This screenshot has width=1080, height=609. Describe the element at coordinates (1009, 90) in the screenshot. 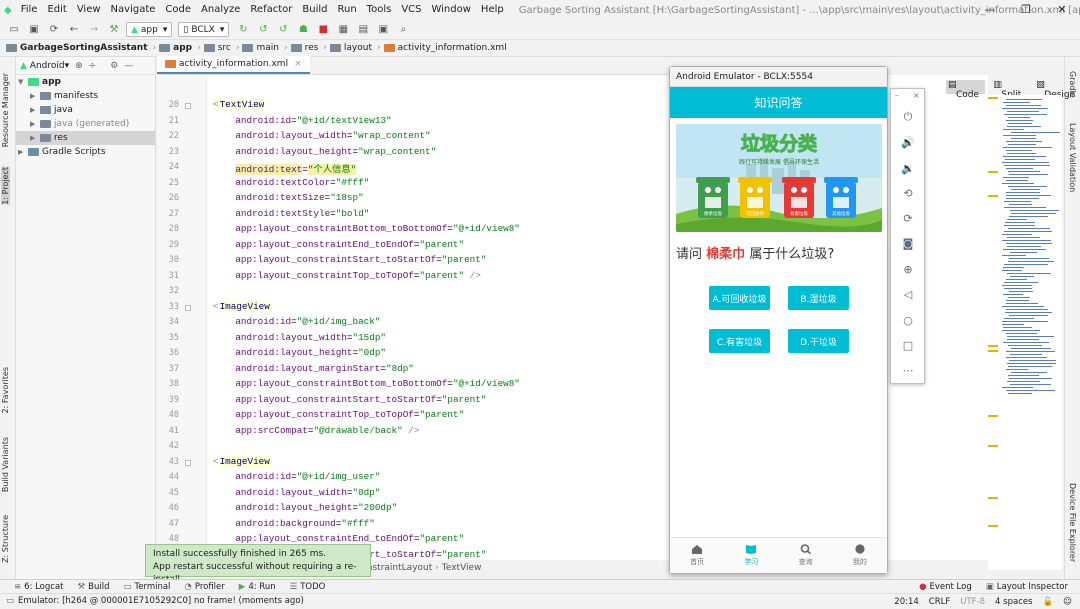

I see `split-mode-button: ▥ Split` at that location.